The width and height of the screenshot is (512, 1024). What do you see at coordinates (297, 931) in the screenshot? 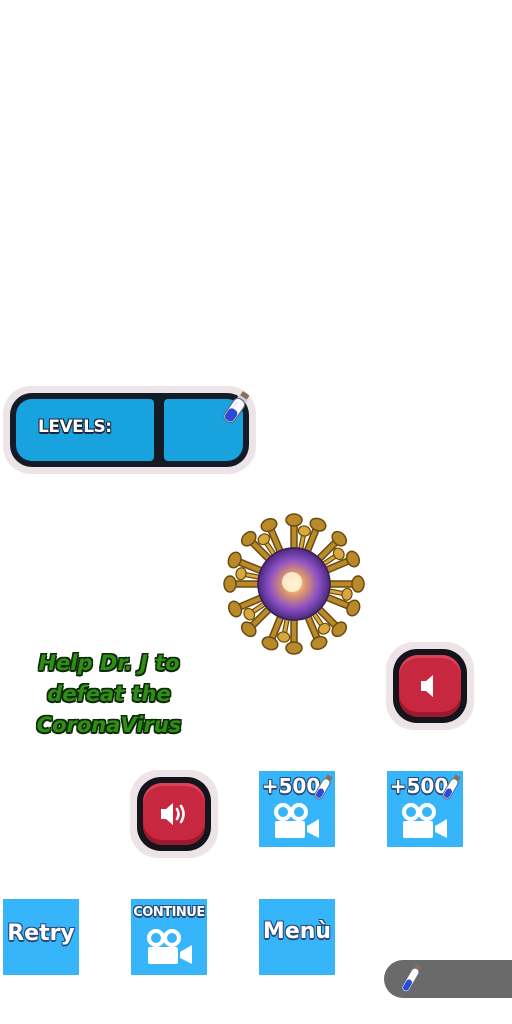
I see `menu-label: Menù` at bounding box center [297, 931].